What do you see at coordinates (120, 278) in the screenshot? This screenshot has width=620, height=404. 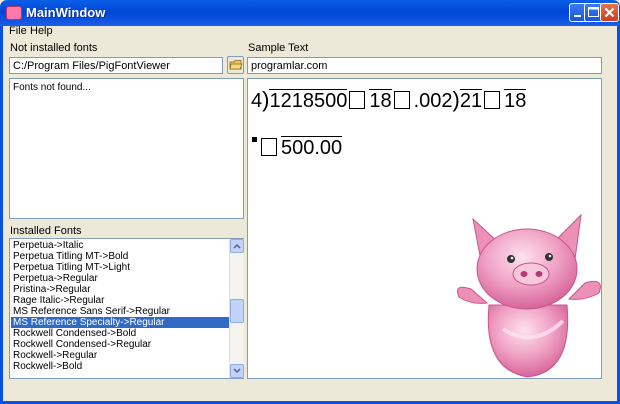 I see `list-item: Perpetua->Regular` at bounding box center [120, 278].